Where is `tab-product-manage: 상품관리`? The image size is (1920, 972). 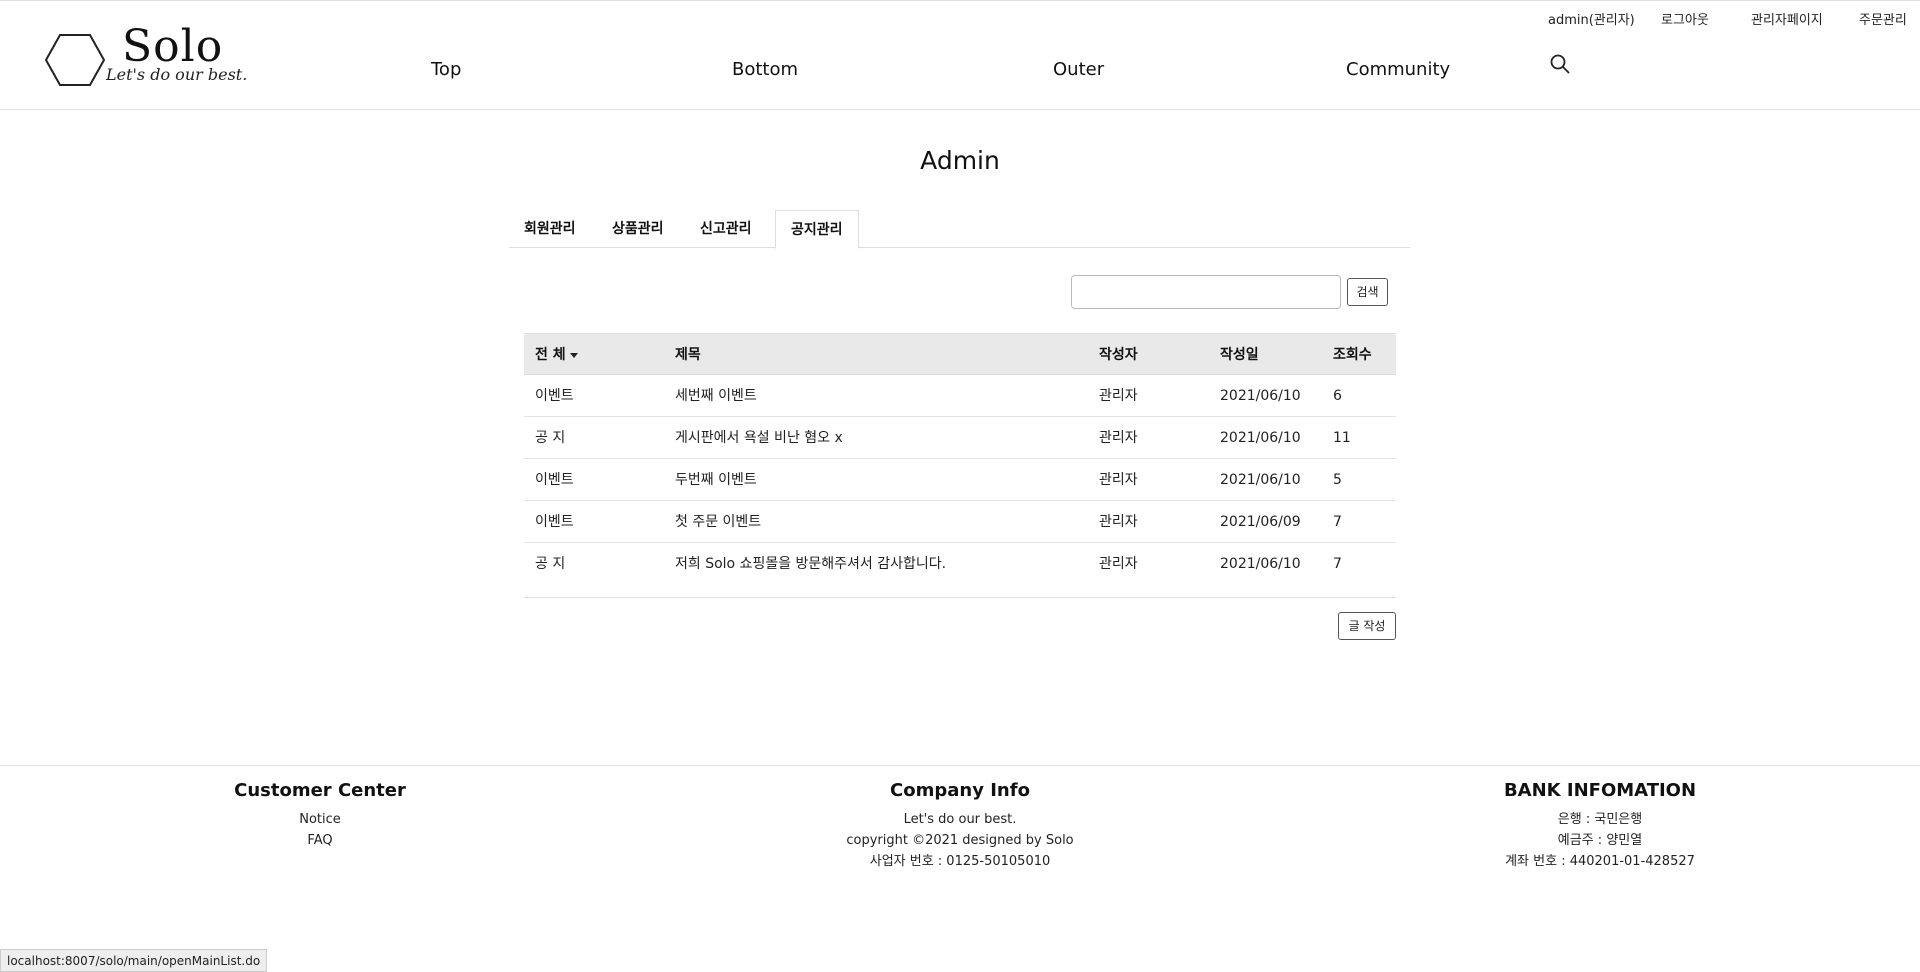 tab-product-manage: 상품관리 is located at coordinates (638, 229).